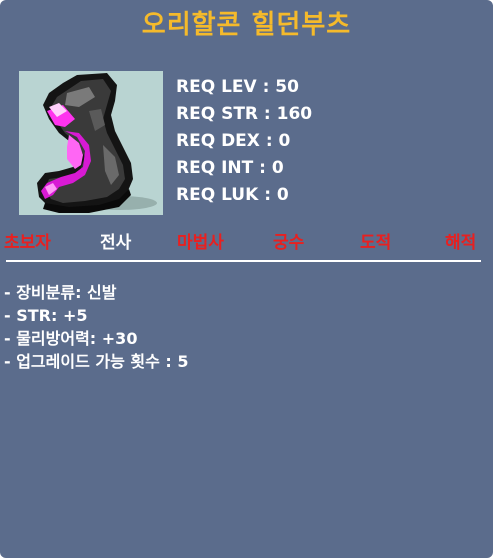 This screenshot has width=493, height=558. Describe the element at coordinates (96, 361) in the screenshot. I see `stat-upgrade-slots: - 업그레이드 가능 횟수 : 5` at that location.